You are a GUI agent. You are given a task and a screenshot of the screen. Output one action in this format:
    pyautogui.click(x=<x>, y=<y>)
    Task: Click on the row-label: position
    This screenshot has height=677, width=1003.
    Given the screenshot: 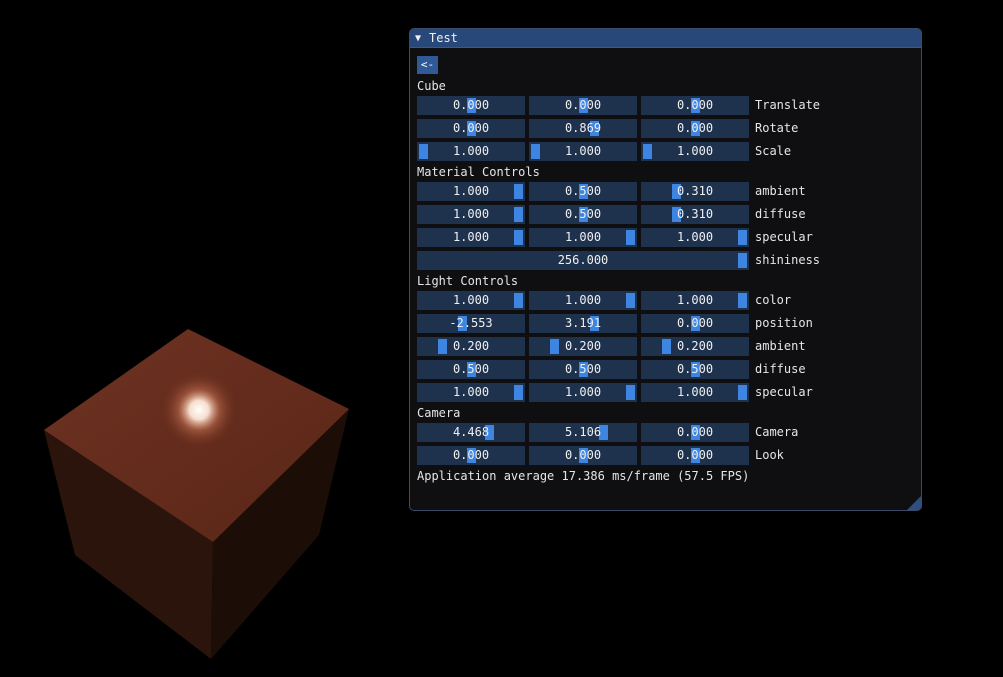 What is the action you would take?
    pyautogui.click(x=784, y=323)
    